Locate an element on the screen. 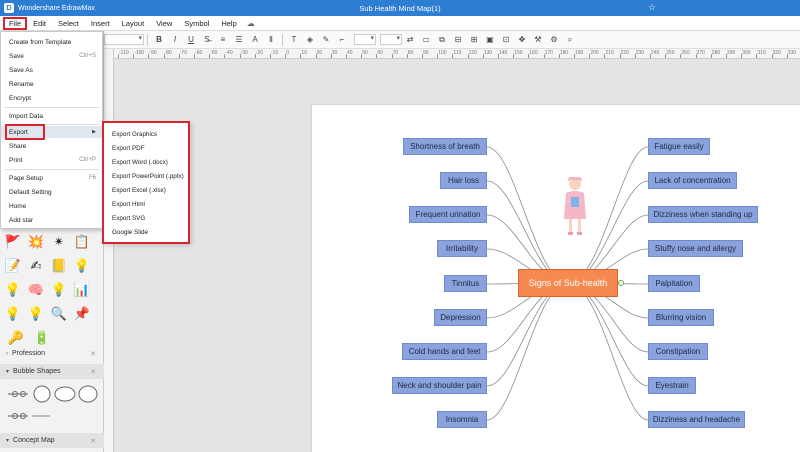 The image size is (800, 452). connector-icon: ⌐ is located at coordinates (342, 39).